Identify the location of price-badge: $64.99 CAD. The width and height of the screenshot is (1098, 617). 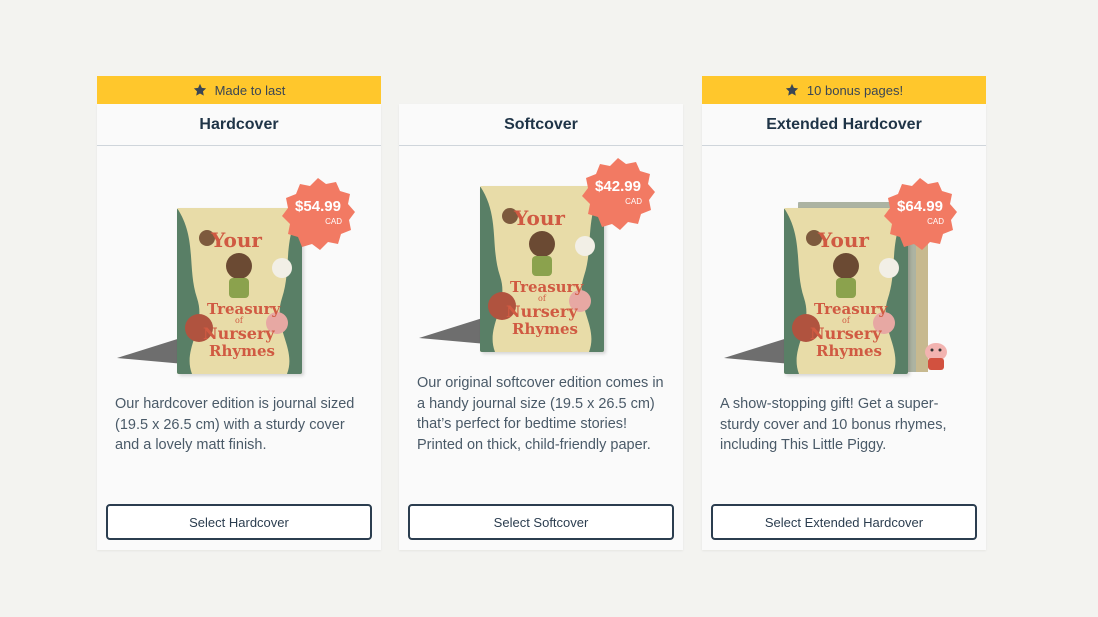
(920, 214).